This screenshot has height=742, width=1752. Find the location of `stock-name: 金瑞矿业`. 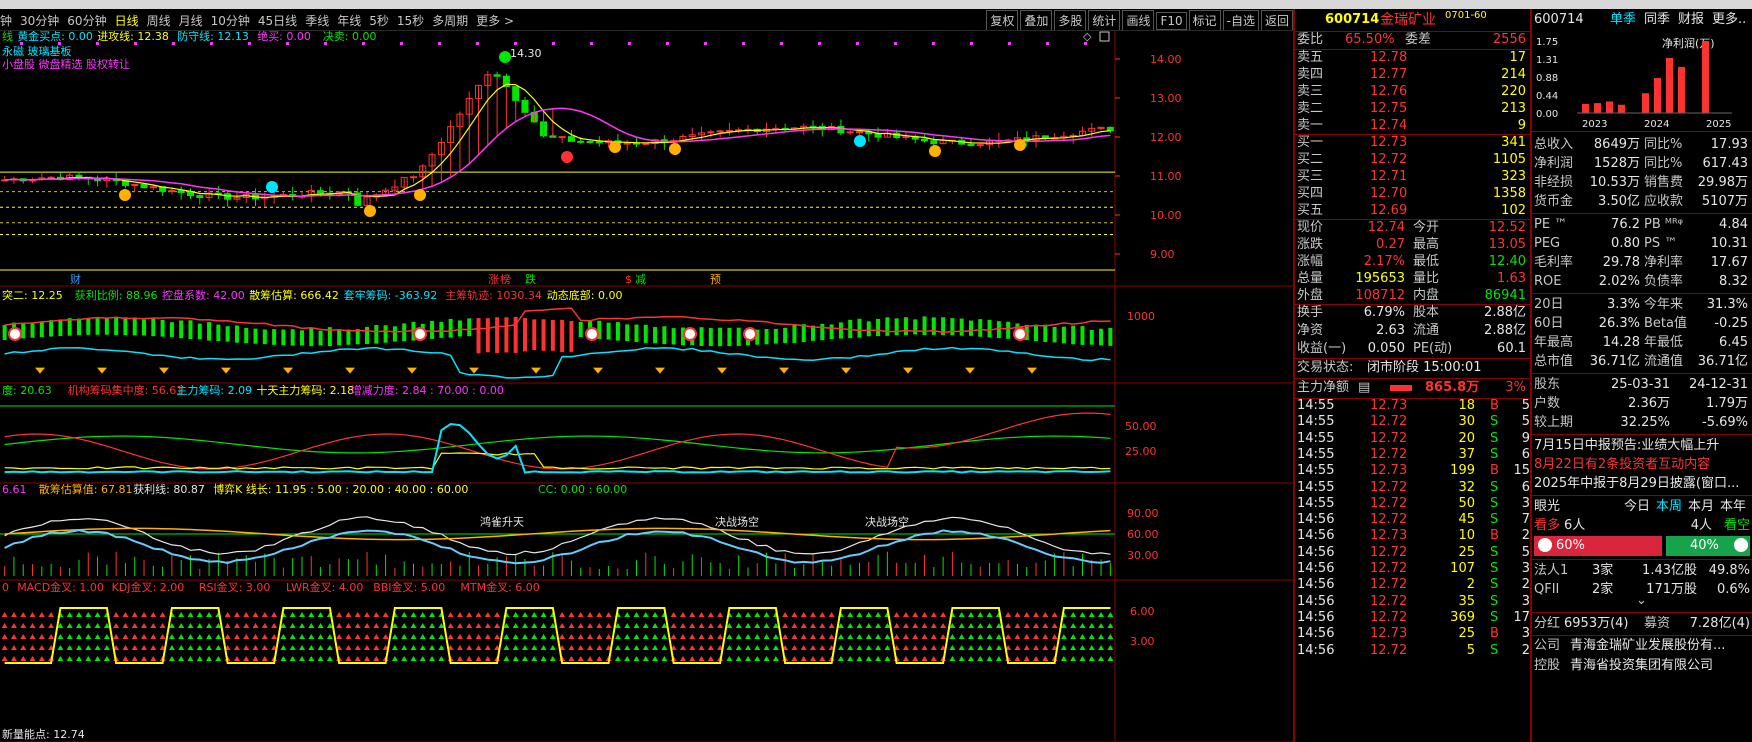

stock-name: 金瑞矿业 is located at coordinates (1408, 20).